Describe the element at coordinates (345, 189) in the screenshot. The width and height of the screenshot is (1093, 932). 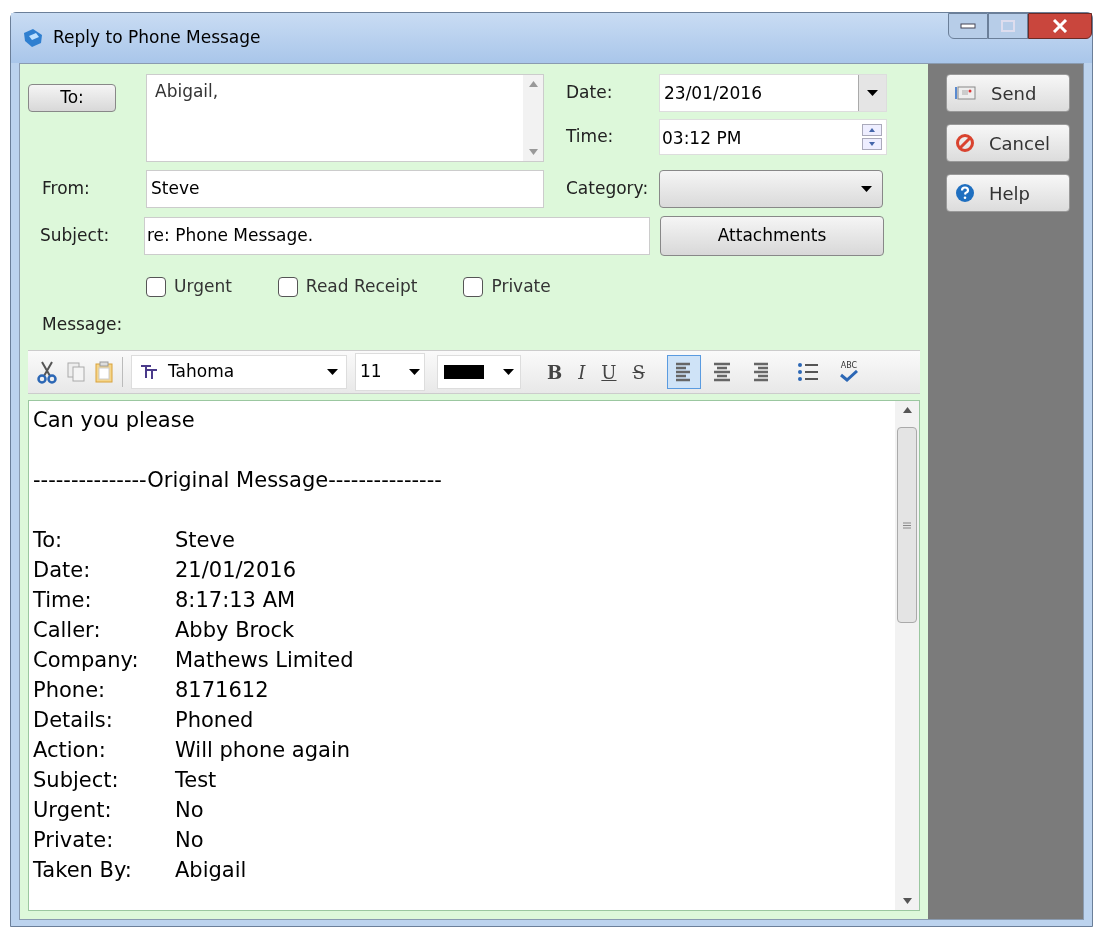
I see `from-field: Steve` at that location.